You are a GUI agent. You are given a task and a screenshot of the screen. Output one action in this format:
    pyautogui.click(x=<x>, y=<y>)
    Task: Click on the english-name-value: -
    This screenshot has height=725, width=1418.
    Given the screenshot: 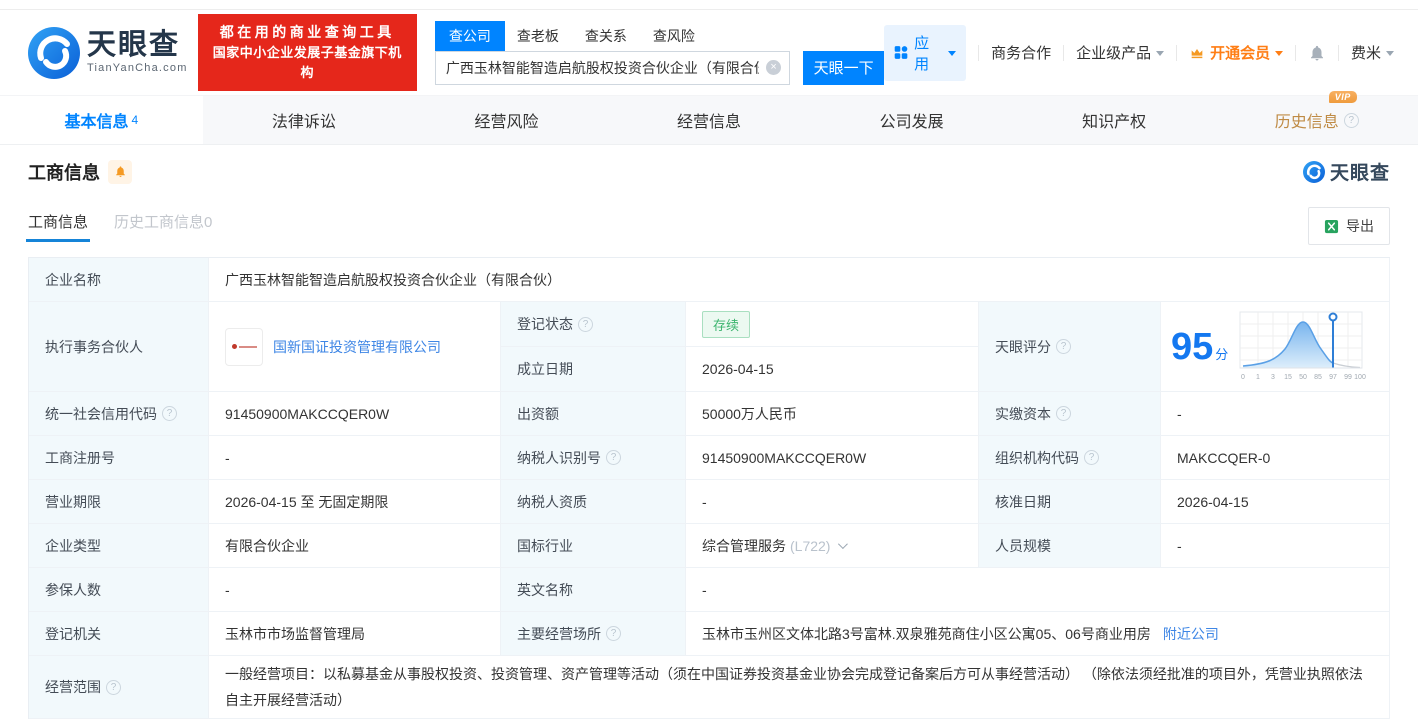 What is the action you would take?
    pyautogui.click(x=1038, y=590)
    